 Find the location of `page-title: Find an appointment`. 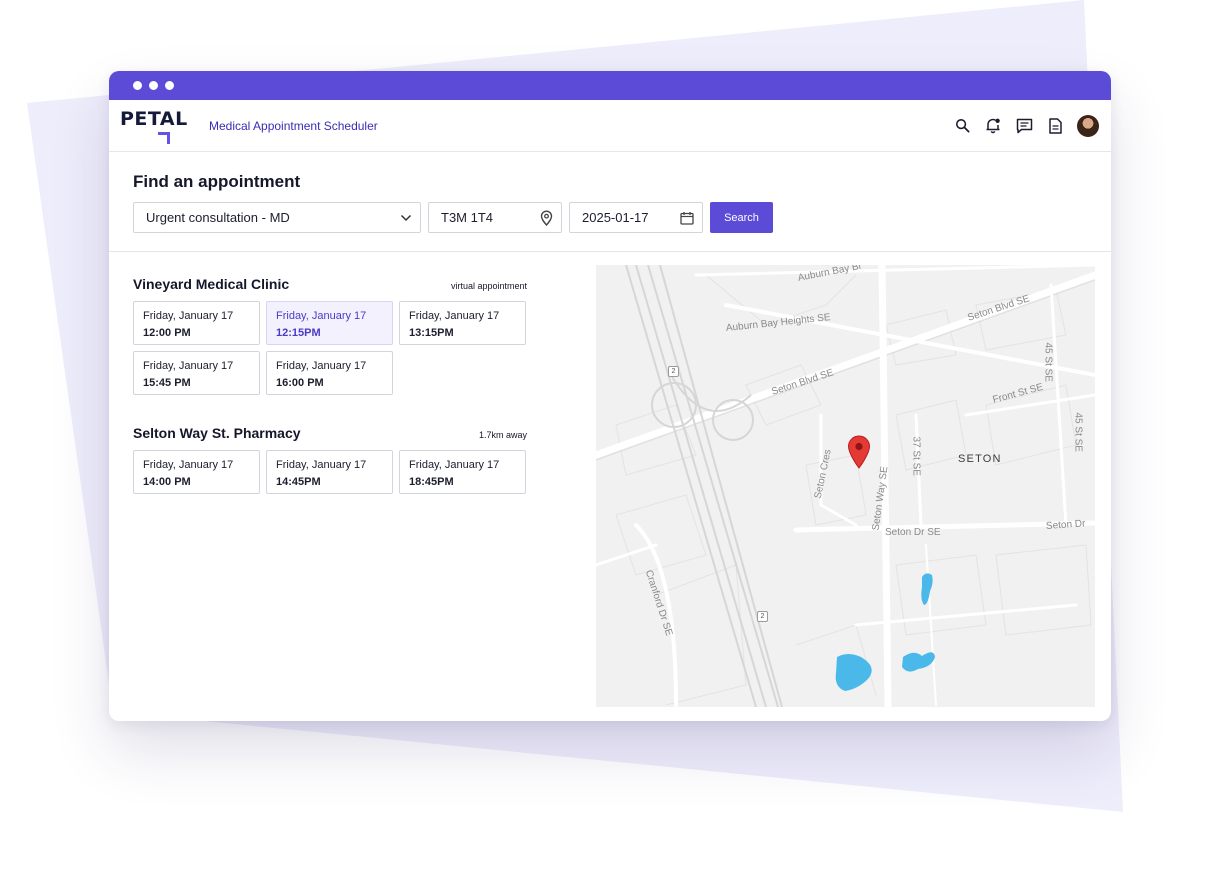

page-title: Find an appointment is located at coordinates (217, 181).